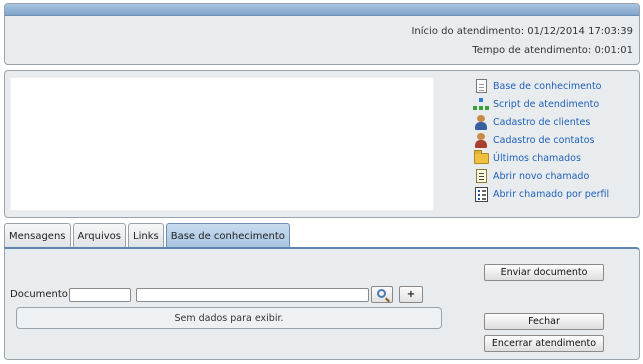 The width and height of the screenshot is (643, 364). Describe the element at coordinates (468, 31) in the screenshot. I see `start-time-label: Início do atendimento:` at that location.